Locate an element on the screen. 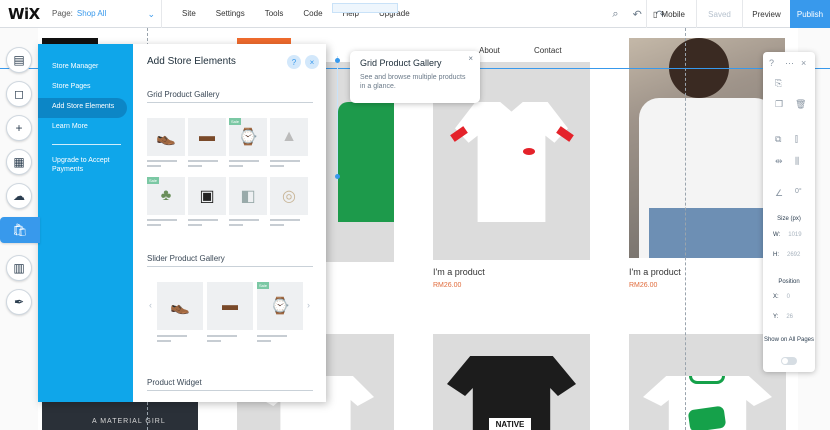  close-icon: × is located at coordinates (803, 63).